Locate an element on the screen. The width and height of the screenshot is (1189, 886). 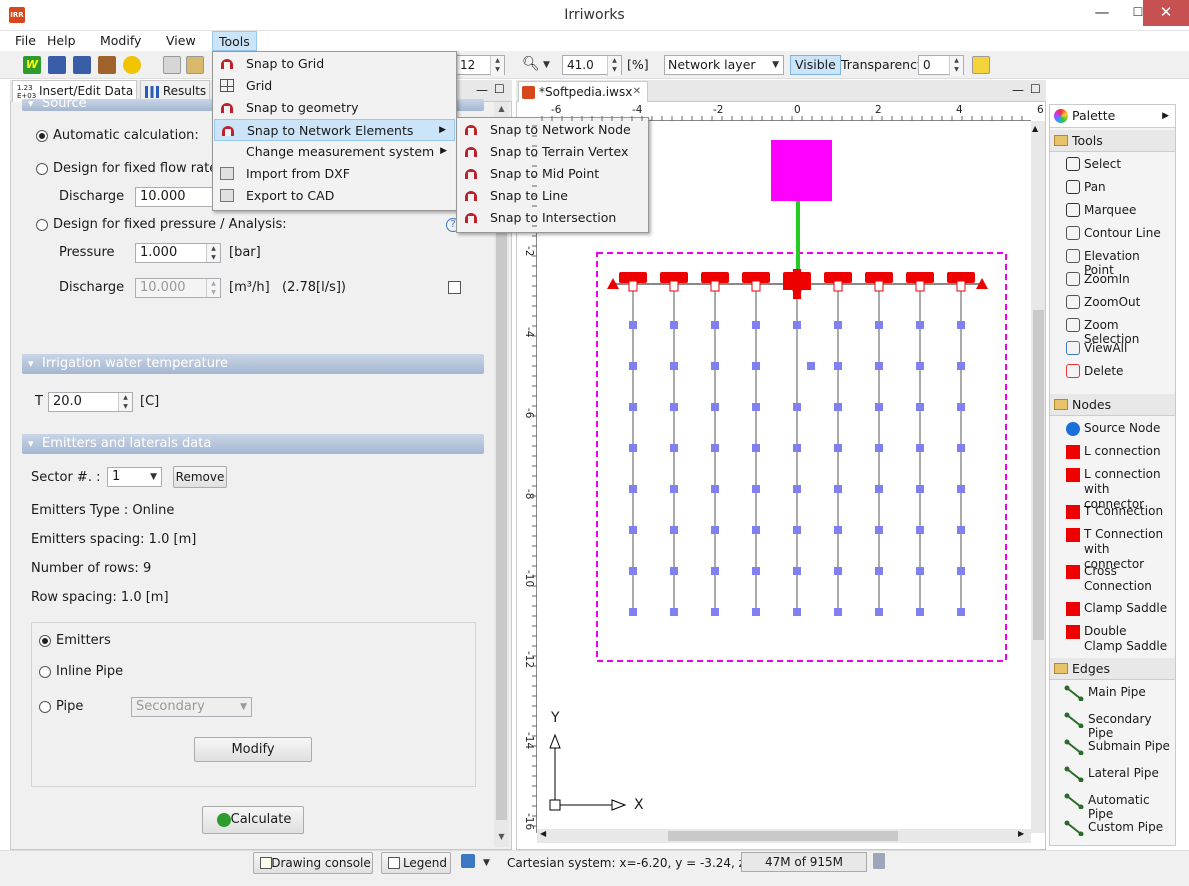
open-icon is located at coordinates (107, 65).